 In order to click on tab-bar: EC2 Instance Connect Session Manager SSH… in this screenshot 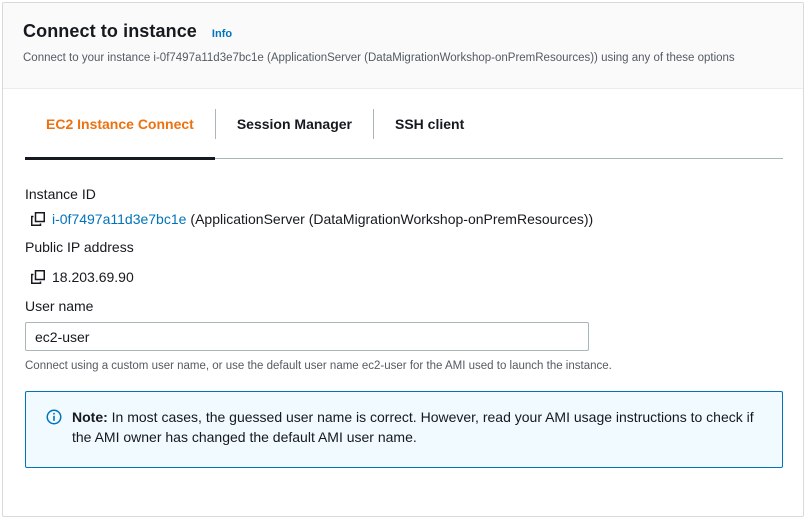, I will do `click(404, 124)`.